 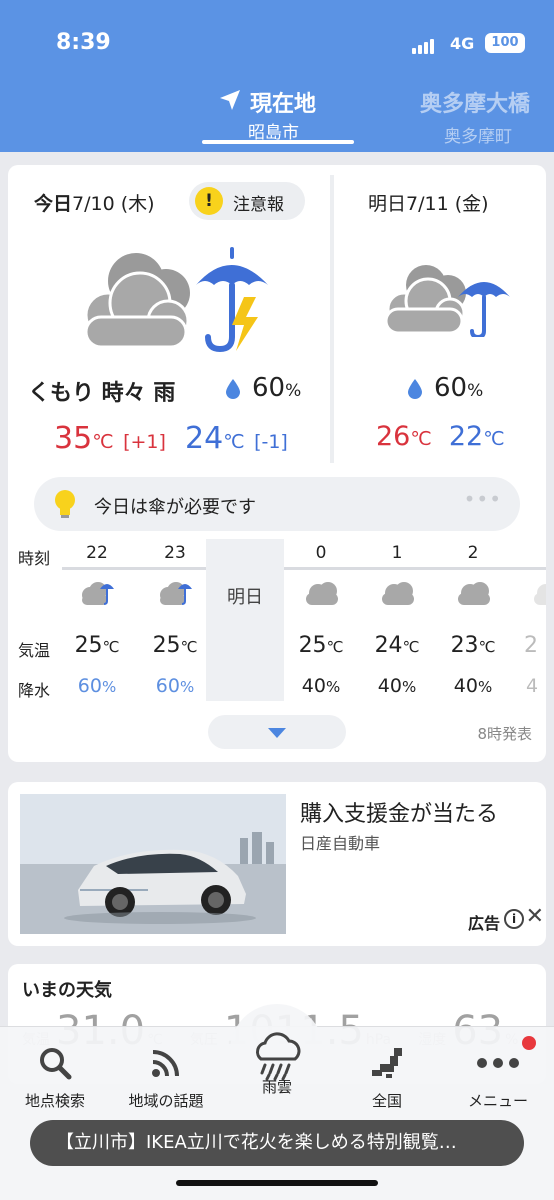 I want to click on network-type: 4G, so click(x=462, y=43).